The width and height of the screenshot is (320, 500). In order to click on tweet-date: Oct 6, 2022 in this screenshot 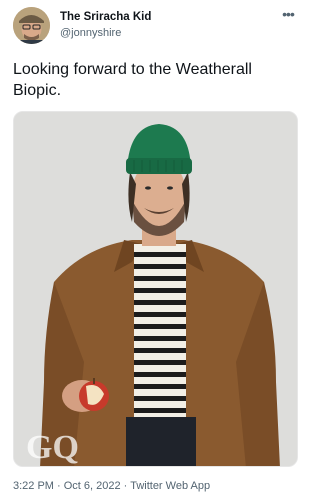, I will do `click(92, 486)`.